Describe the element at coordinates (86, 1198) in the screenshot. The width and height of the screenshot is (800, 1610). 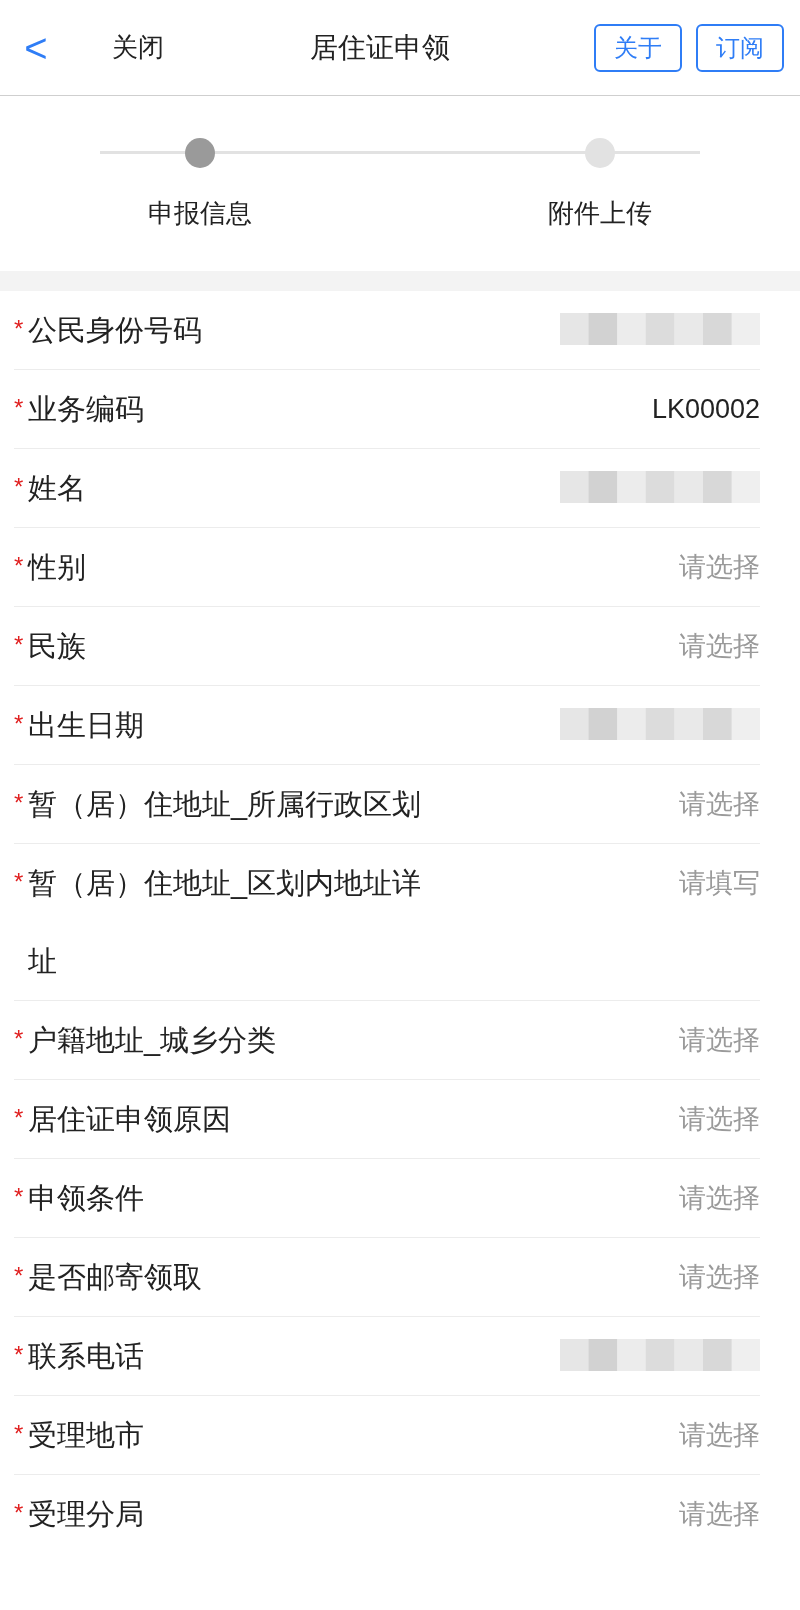
I see `field-label: 申领条件` at that location.